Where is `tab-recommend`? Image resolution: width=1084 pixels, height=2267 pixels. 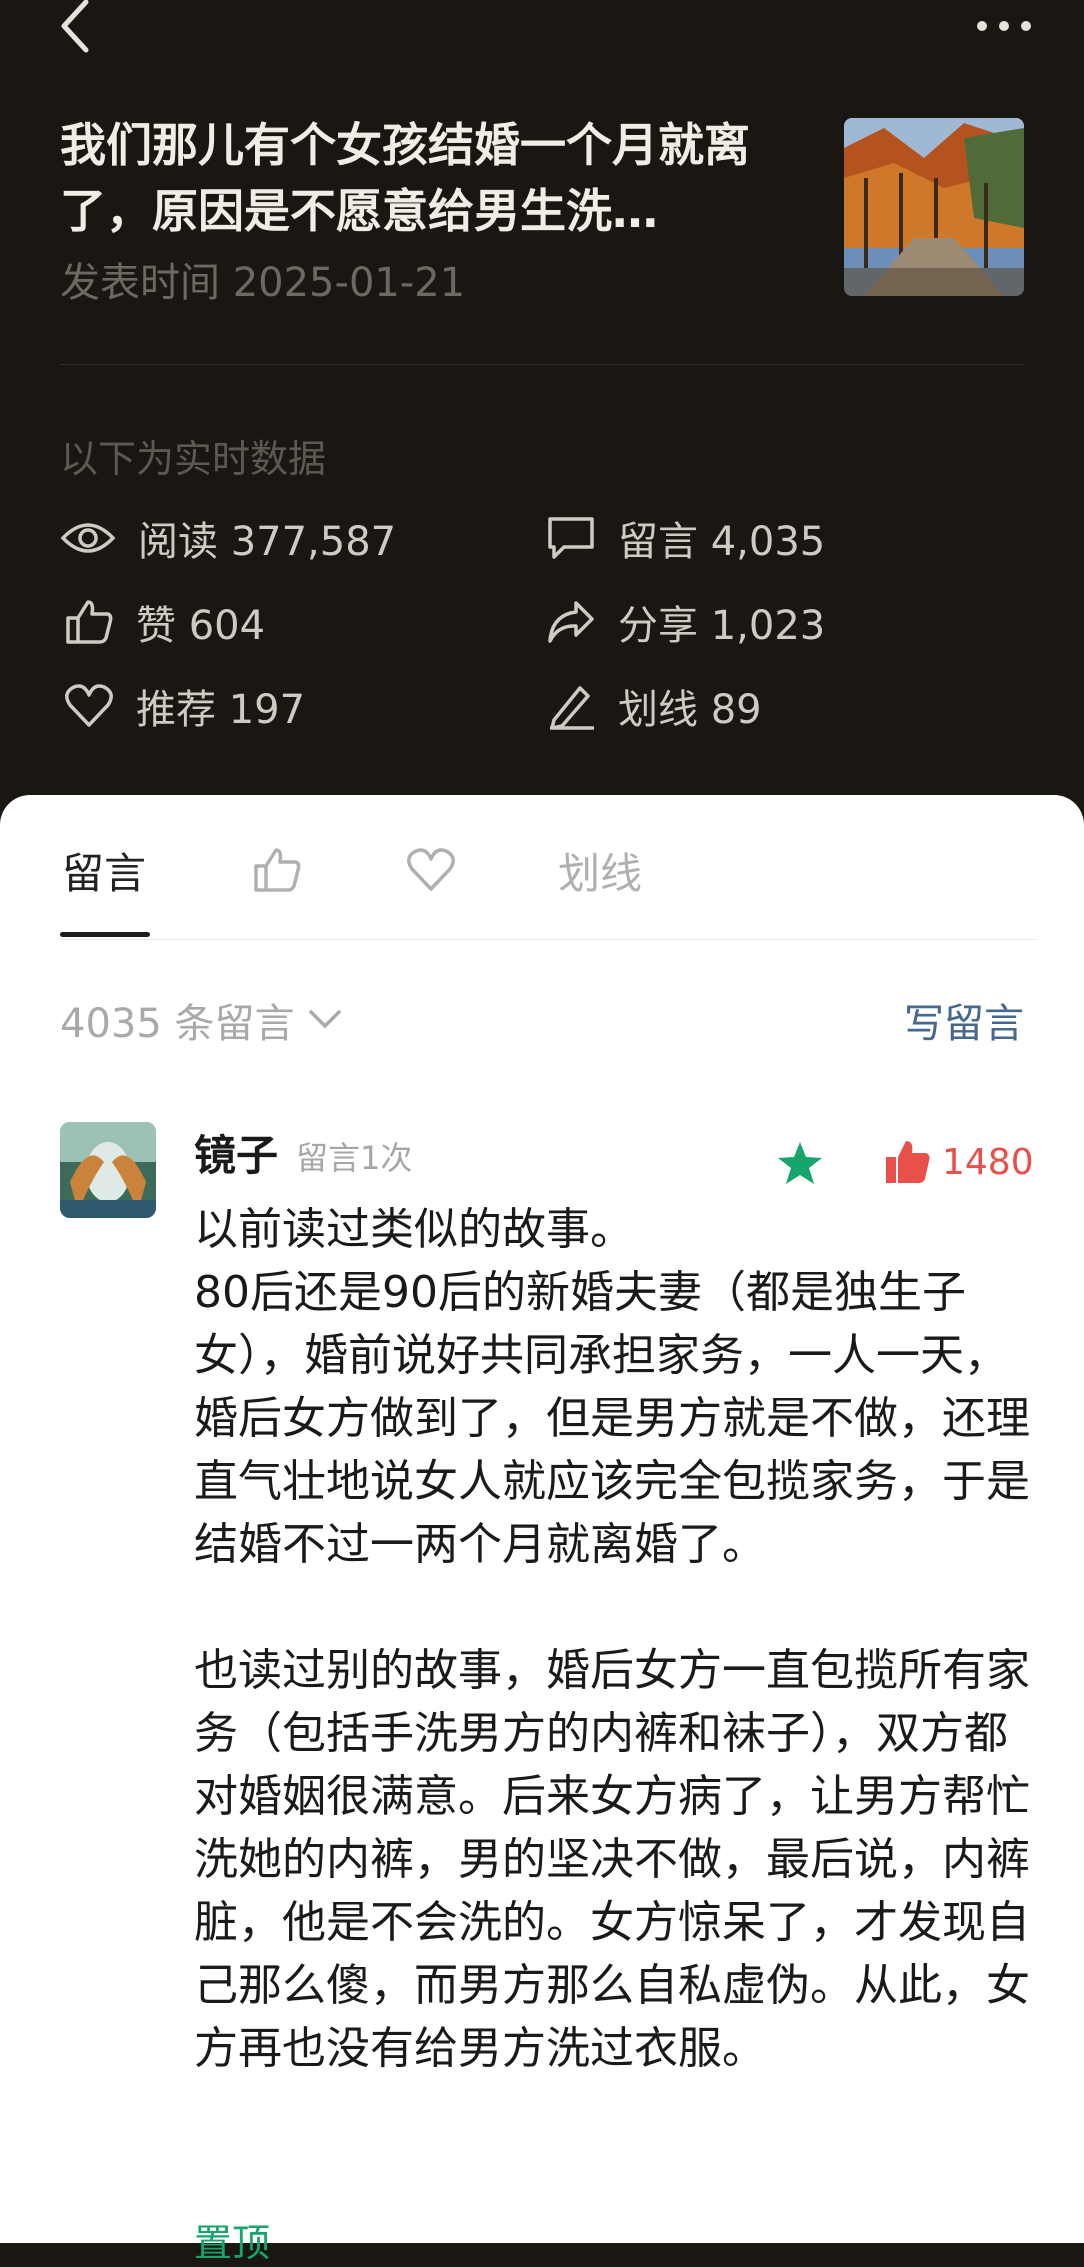 tab-recommend is located at coordinates (431, 870).